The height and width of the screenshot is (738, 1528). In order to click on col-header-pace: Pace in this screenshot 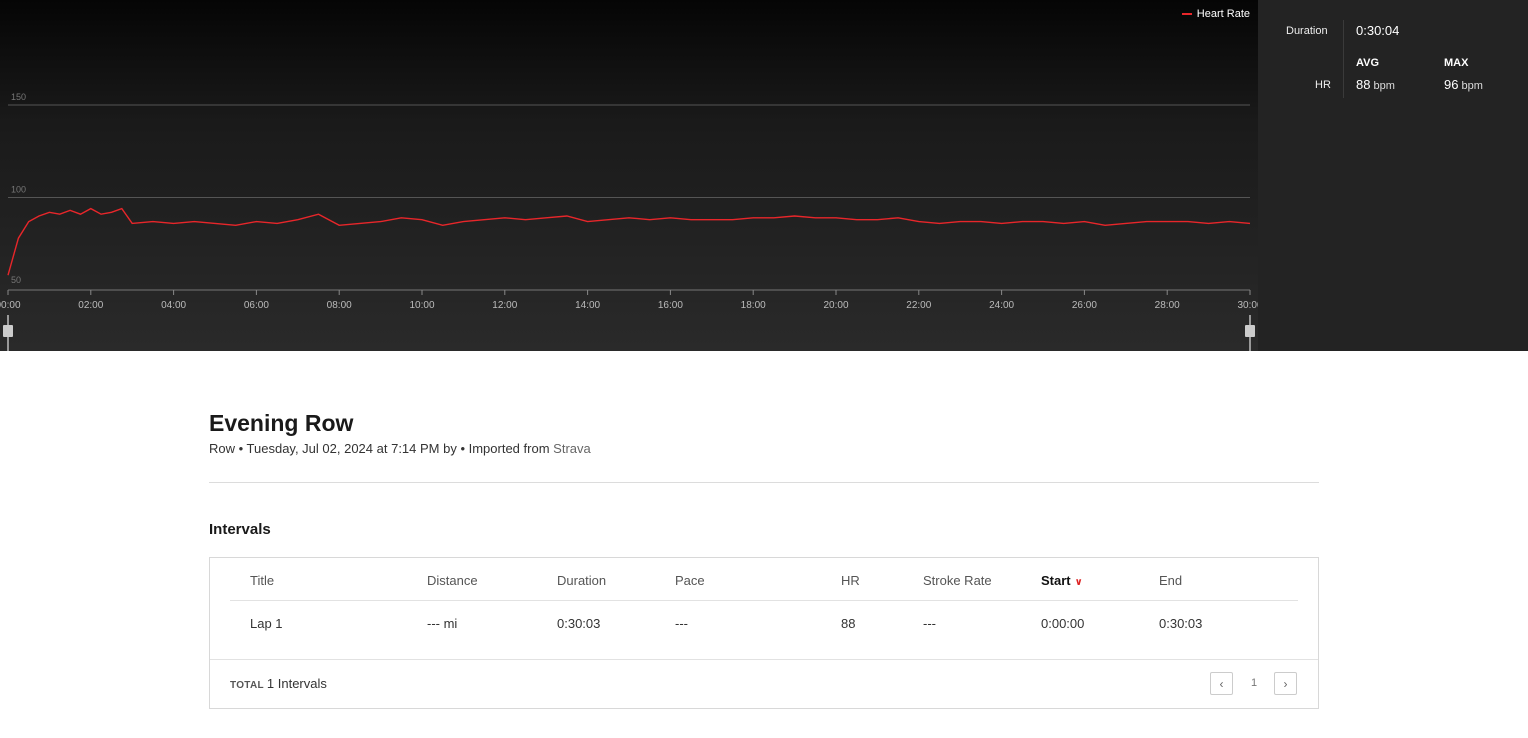, I will do `click(690, 580)`.